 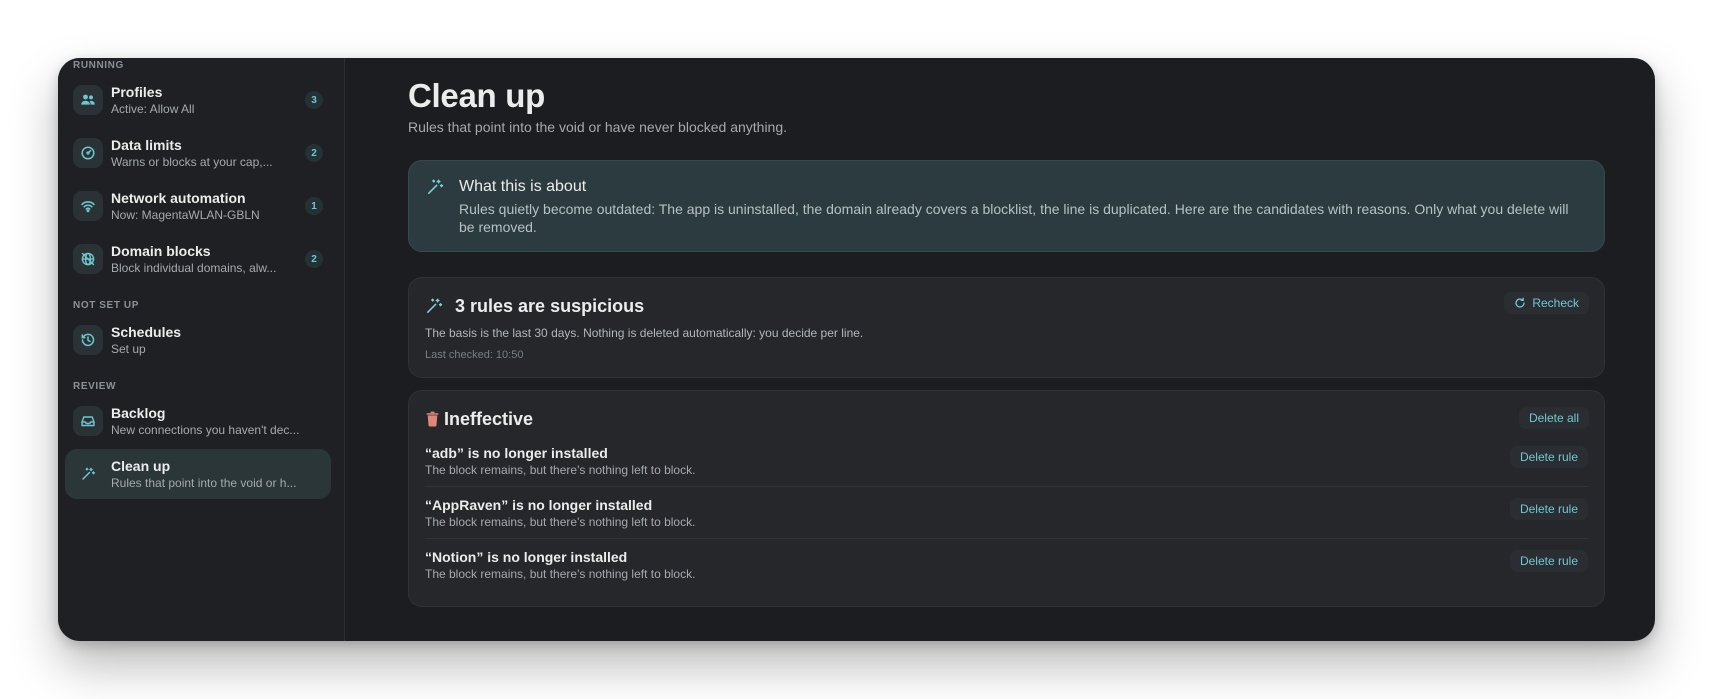 What do you see at coordinates (1520, 302) in the screenshot?
I see `refresh-icon` at bounding box center [1520, 302].